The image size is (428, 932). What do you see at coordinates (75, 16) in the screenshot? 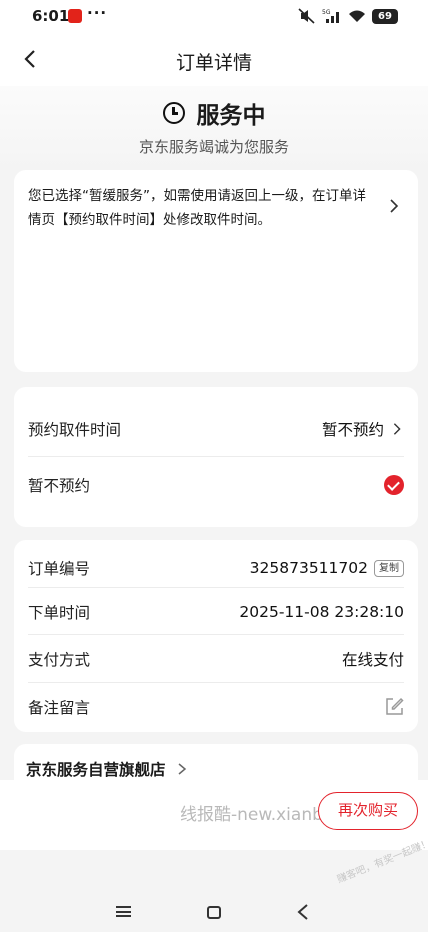
I see `app-notification-icon` at bounding box center [75, 16].